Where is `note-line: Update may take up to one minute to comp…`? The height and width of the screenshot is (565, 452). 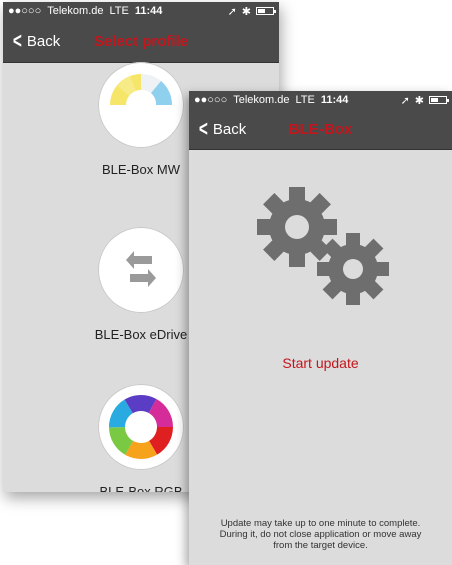
note-line: Update may take up to one minute to comp… is located at coordinates (320, 523).